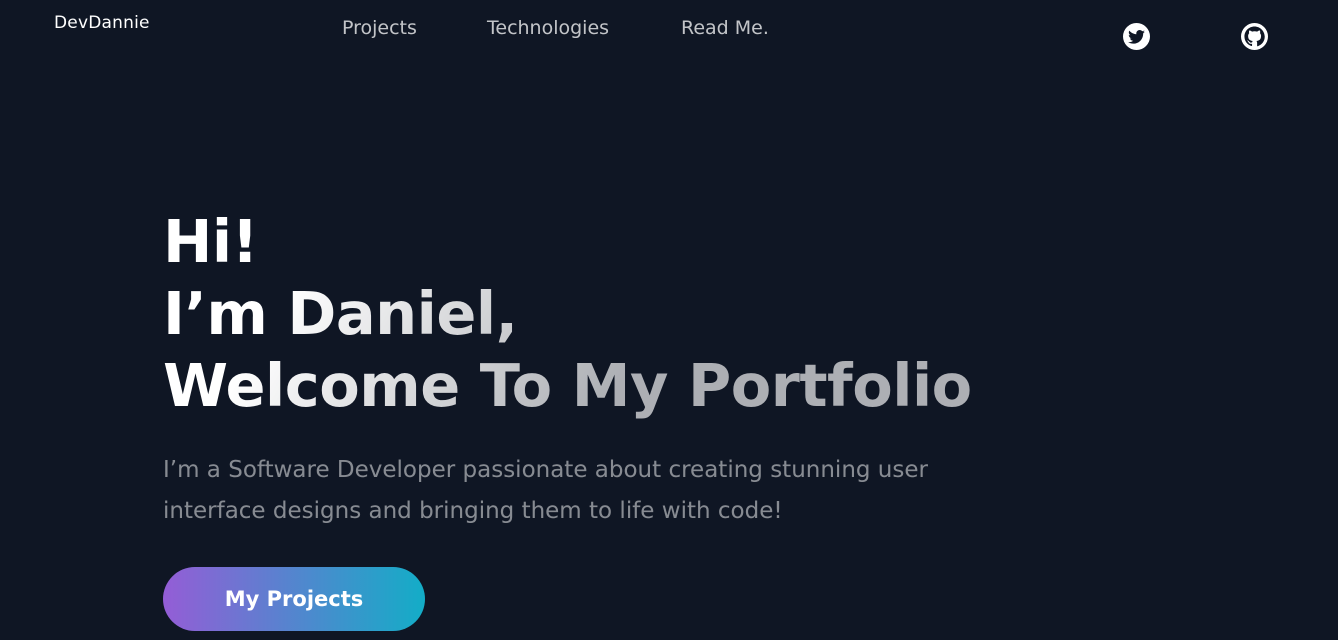 This screenshot has width=1338, height=640. I want to click on hero-title-greeting: Hi!, so click(211, 241).